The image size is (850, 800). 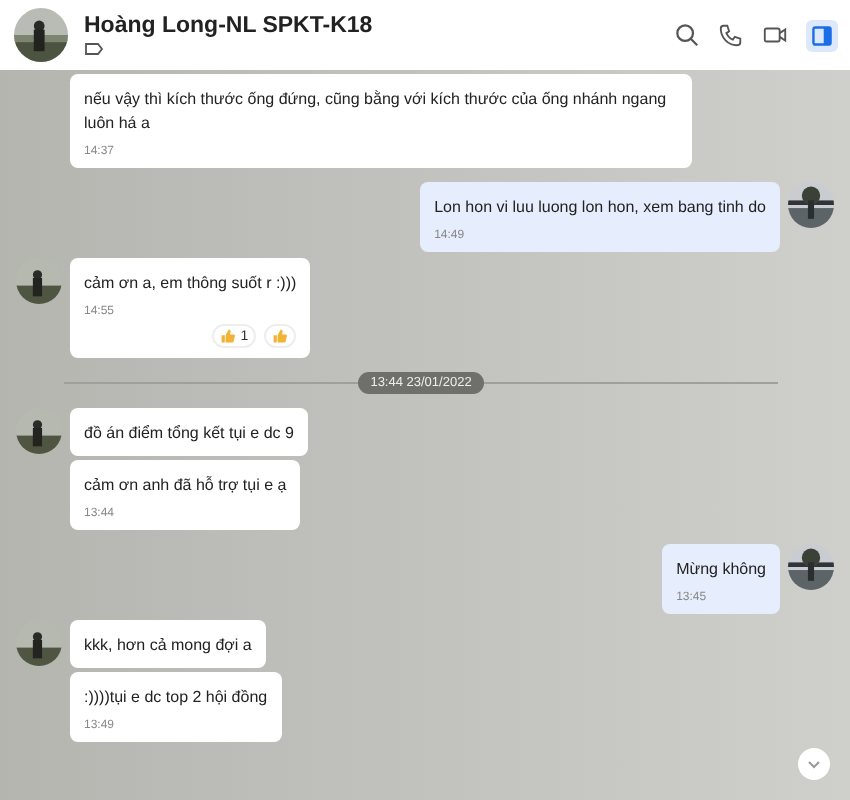 What do you see at coordinates (822, 35) in the screenshot?
I see `side-panel-button` at bounding box center [822, 35].